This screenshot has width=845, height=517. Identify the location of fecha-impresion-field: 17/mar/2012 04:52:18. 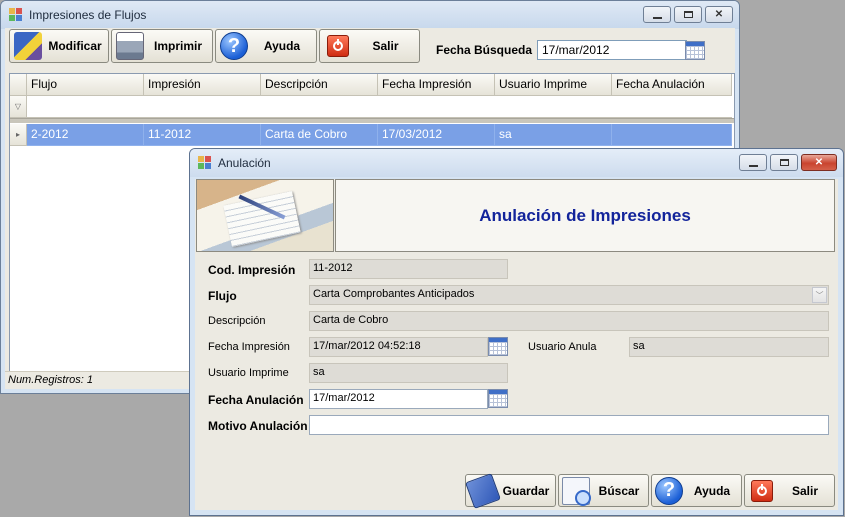
(398, 347).